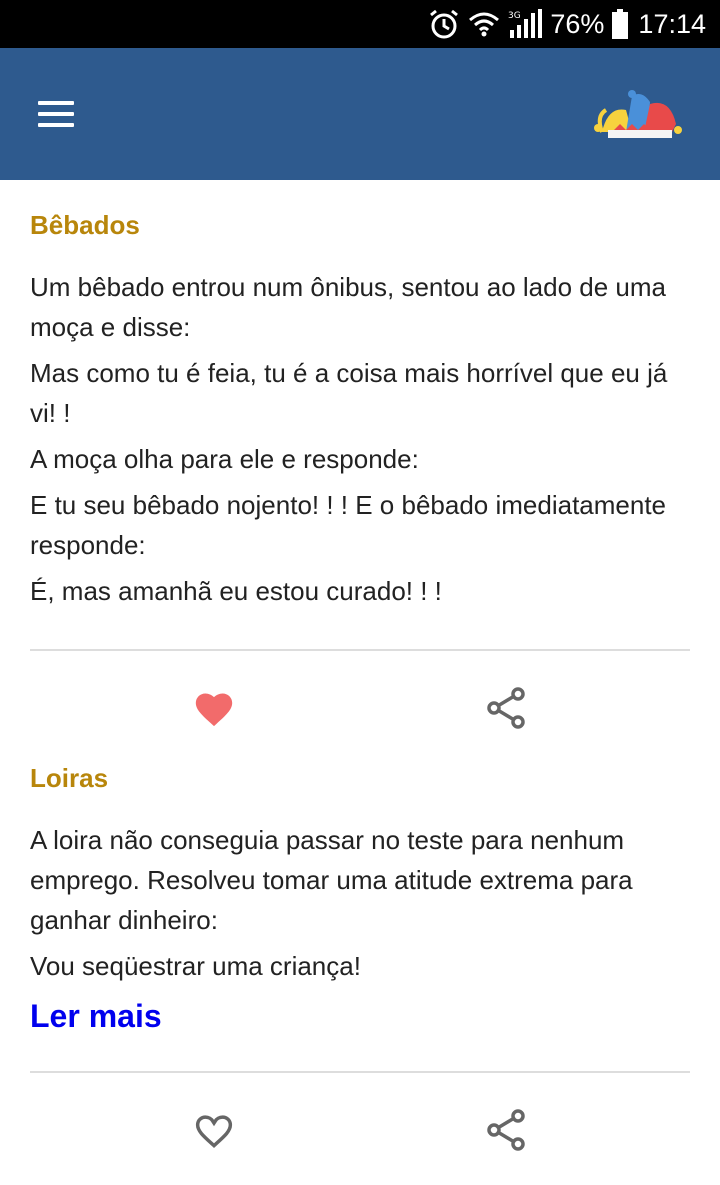 Image resolution: width=720 pixels, height=1185 pixels. I want to click on joke-paragraph: Vou seqüestrar uma criança!, so click(195, 966).